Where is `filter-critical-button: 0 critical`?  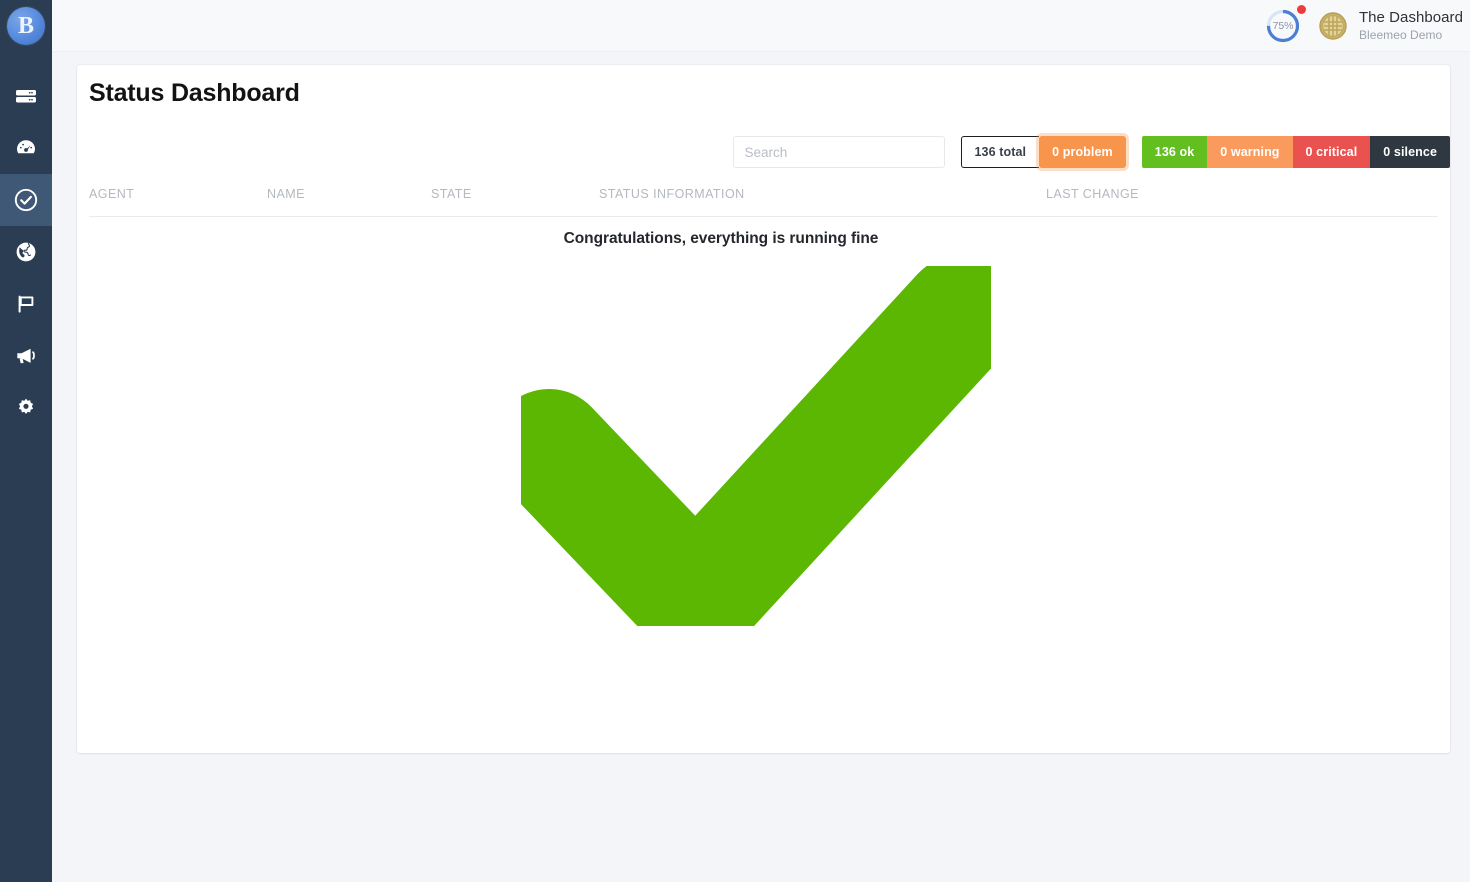
filter-critical-button: 0 critical is located at coordinates (1331, 152).